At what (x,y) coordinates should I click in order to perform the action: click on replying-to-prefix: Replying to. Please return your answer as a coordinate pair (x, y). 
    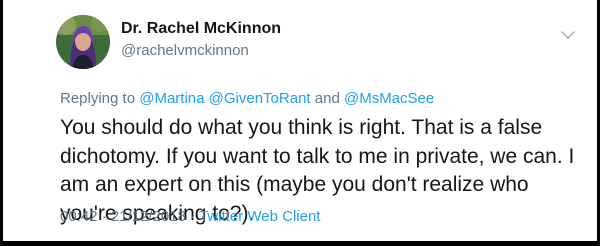
    Looking at the image, I should click on (100, 98).